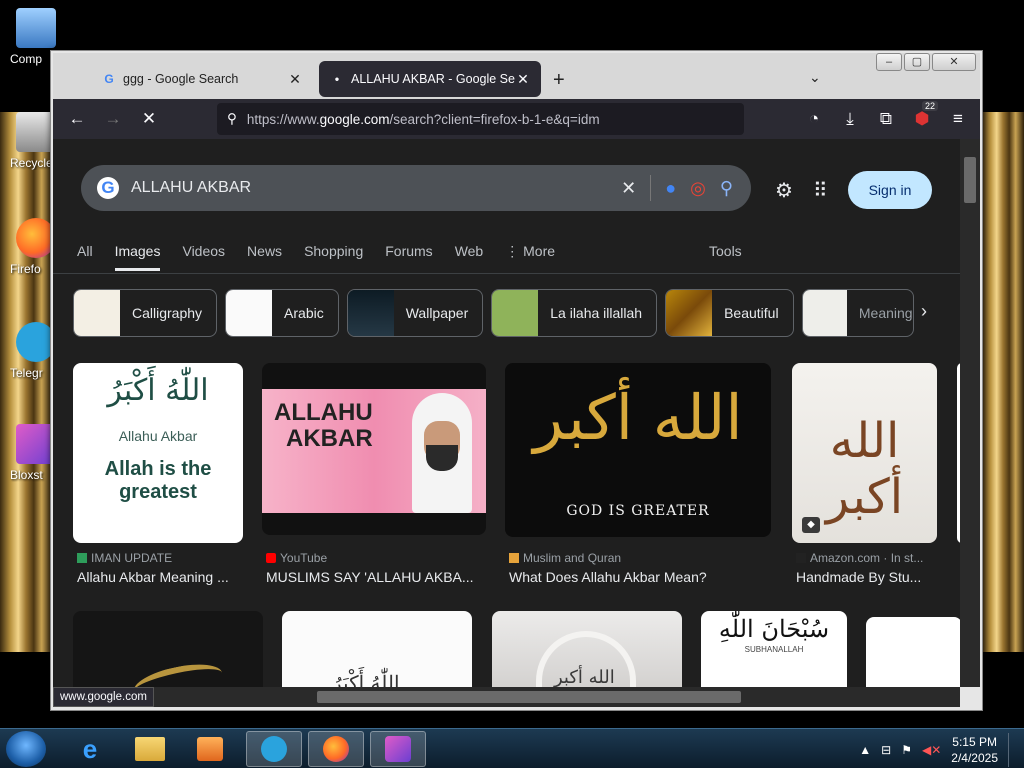 The height and width of the screenshot is (768, 1024). I want to click on desktop-icon-label: Telegr, so click(26, 373).